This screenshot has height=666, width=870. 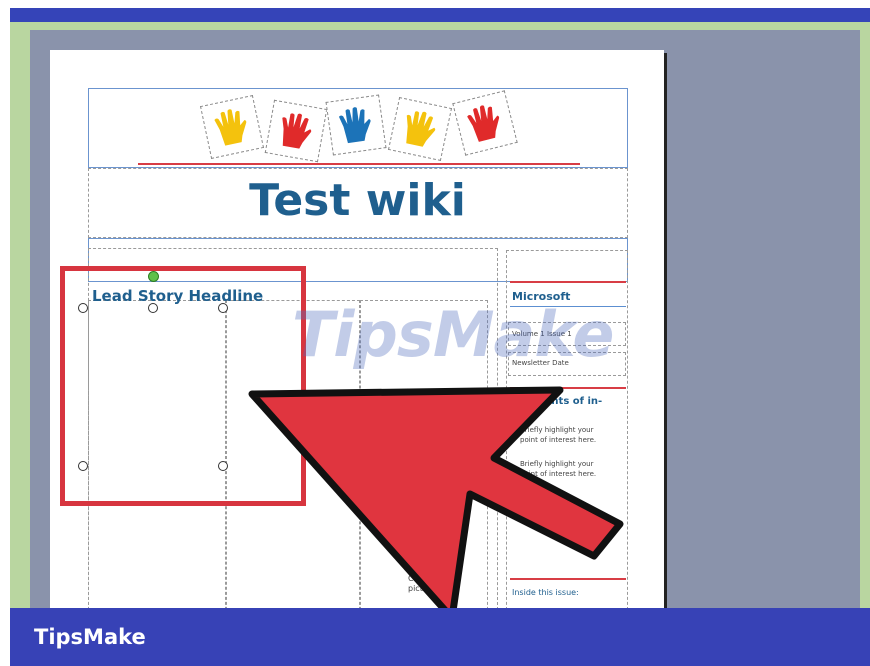 What do you see at coordinates (90, 637) in the screenshot?
I see `footer-brand: TipsMake` at bounding box center [90, 637].